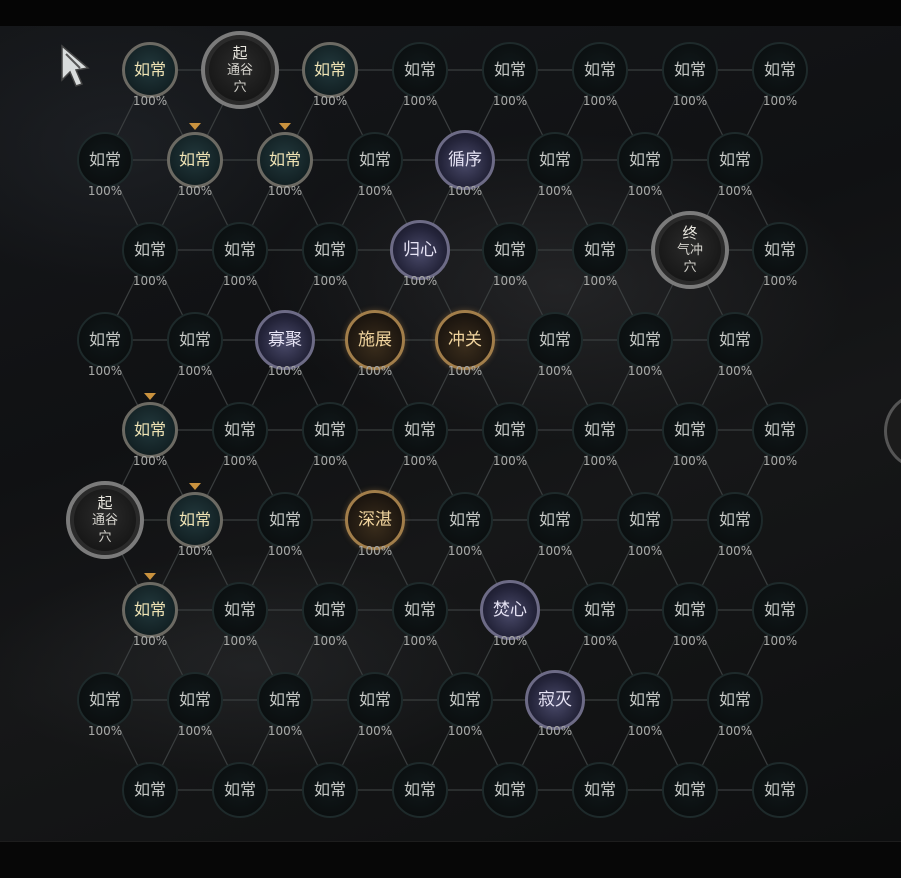 The width and height of the screenshot is (901, 878). Describe the element at coordinates (555, 700) in the screenshot. I see `skill-node: 寂灭` at that location.